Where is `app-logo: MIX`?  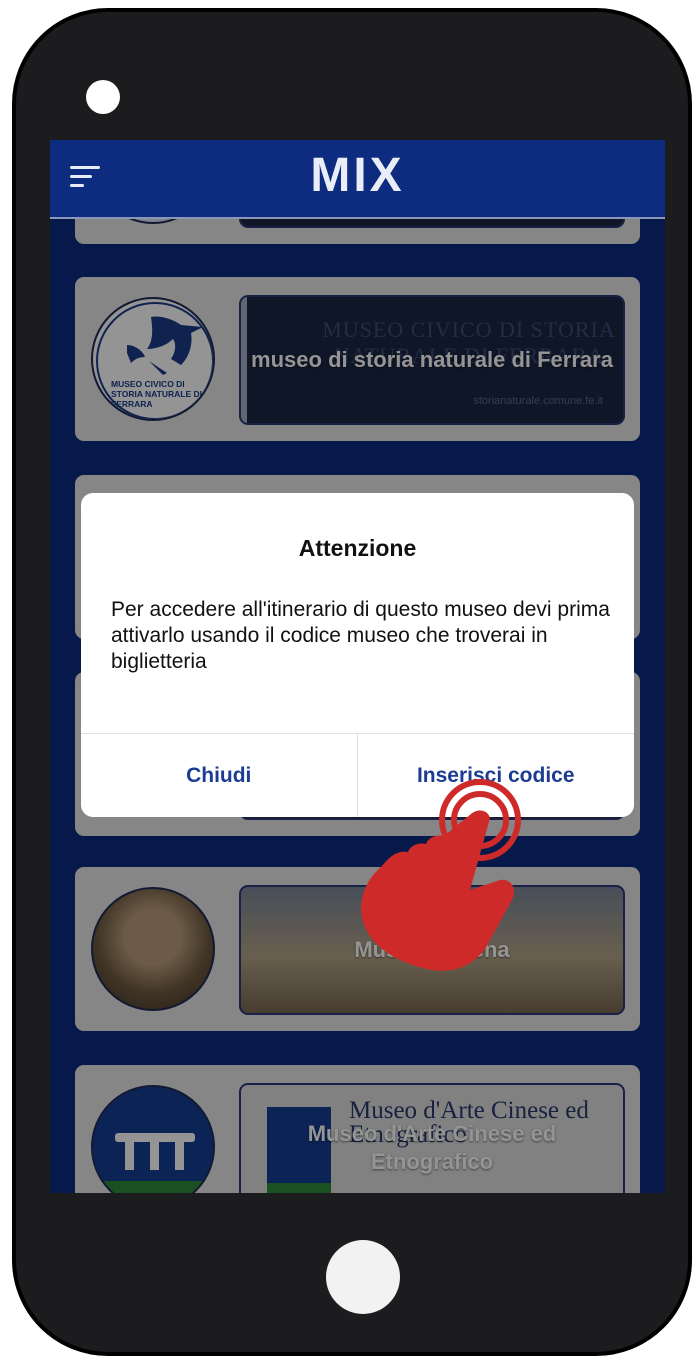 app-logo: MIX is located at coordinates (357, 175).